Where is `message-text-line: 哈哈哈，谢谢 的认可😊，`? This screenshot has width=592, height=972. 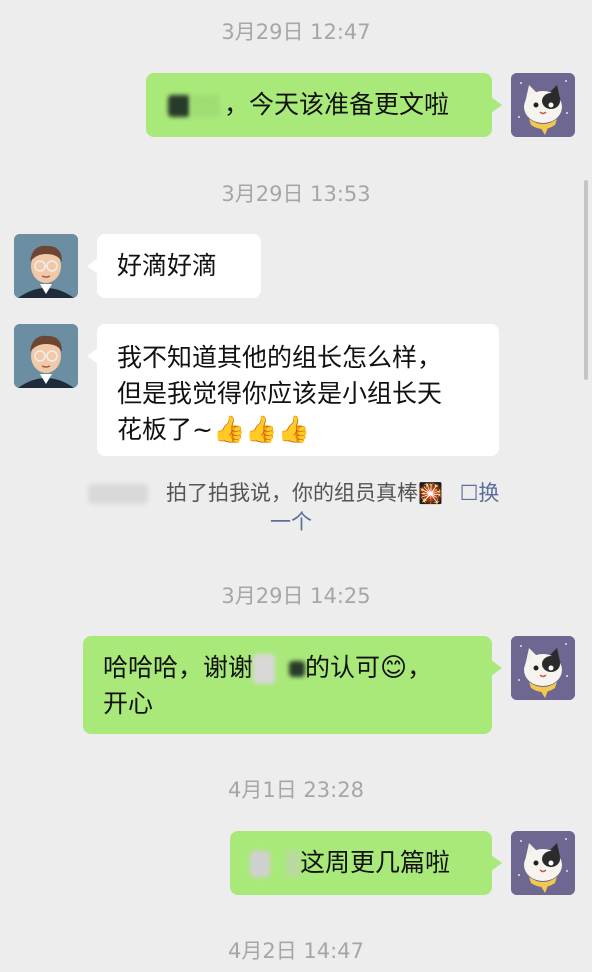
message-text-line: 哈哈哈，谢谢 的认可😊， is located at coordinates (297, 668).